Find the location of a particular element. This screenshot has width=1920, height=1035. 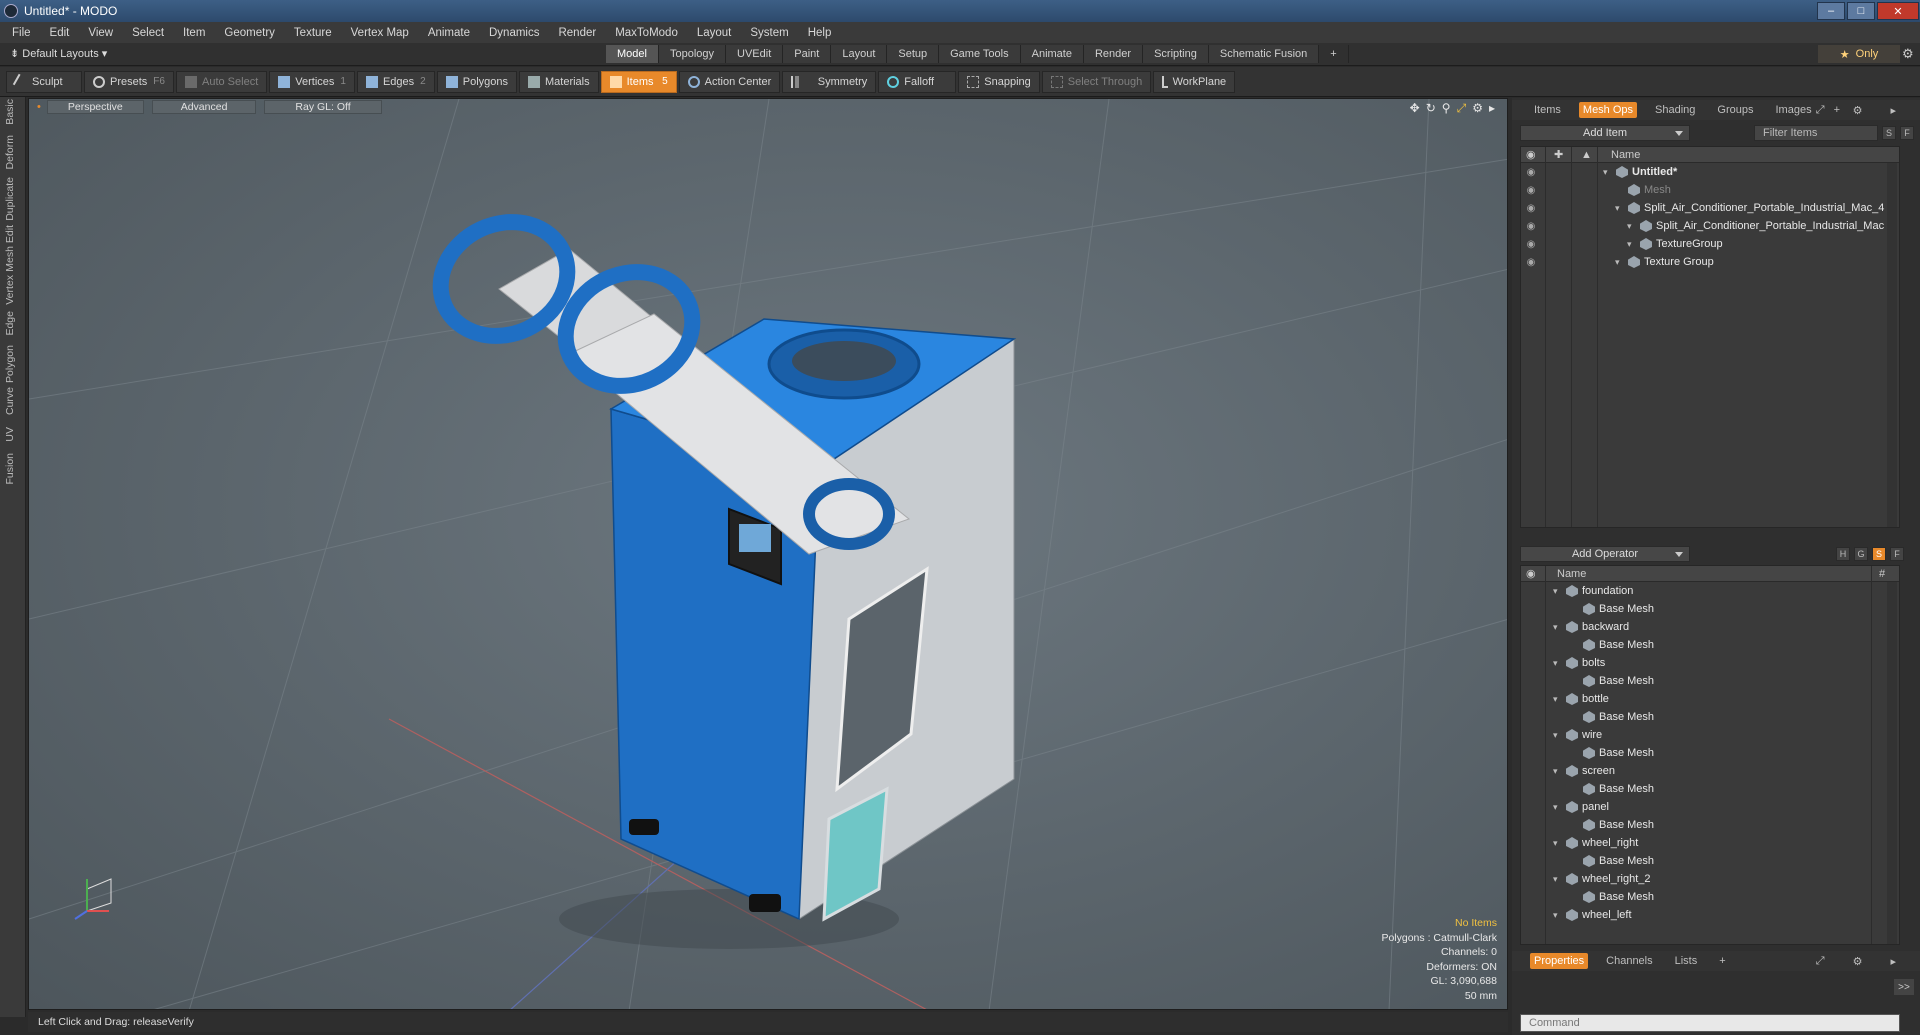

menu-file: File is located at coordinates (21, 33).